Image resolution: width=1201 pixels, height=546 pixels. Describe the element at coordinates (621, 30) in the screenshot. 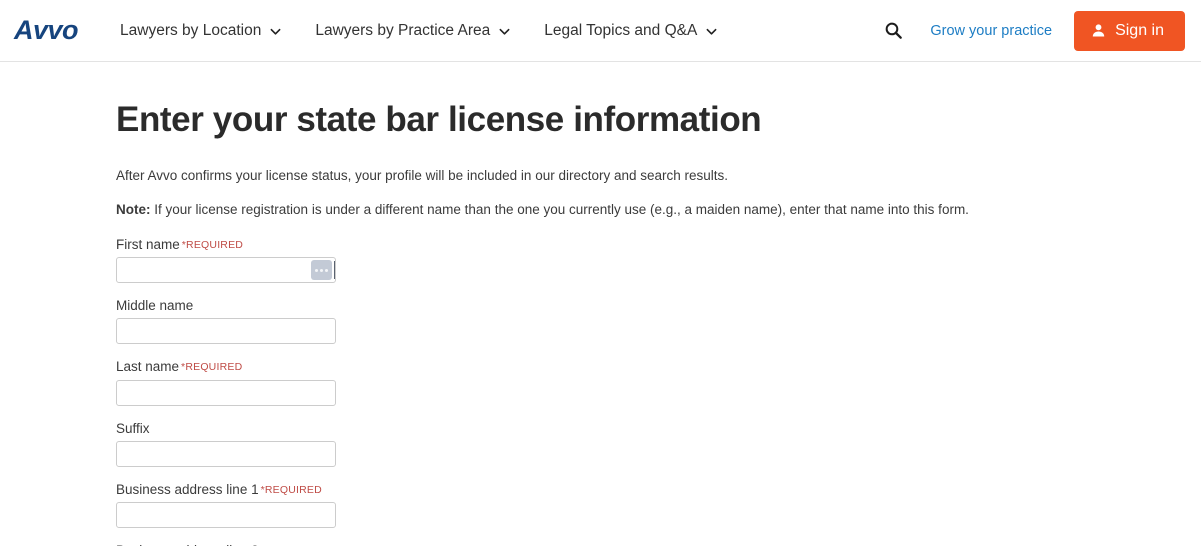

I see `nav-label: Legal Topics and Q&A` at that location.